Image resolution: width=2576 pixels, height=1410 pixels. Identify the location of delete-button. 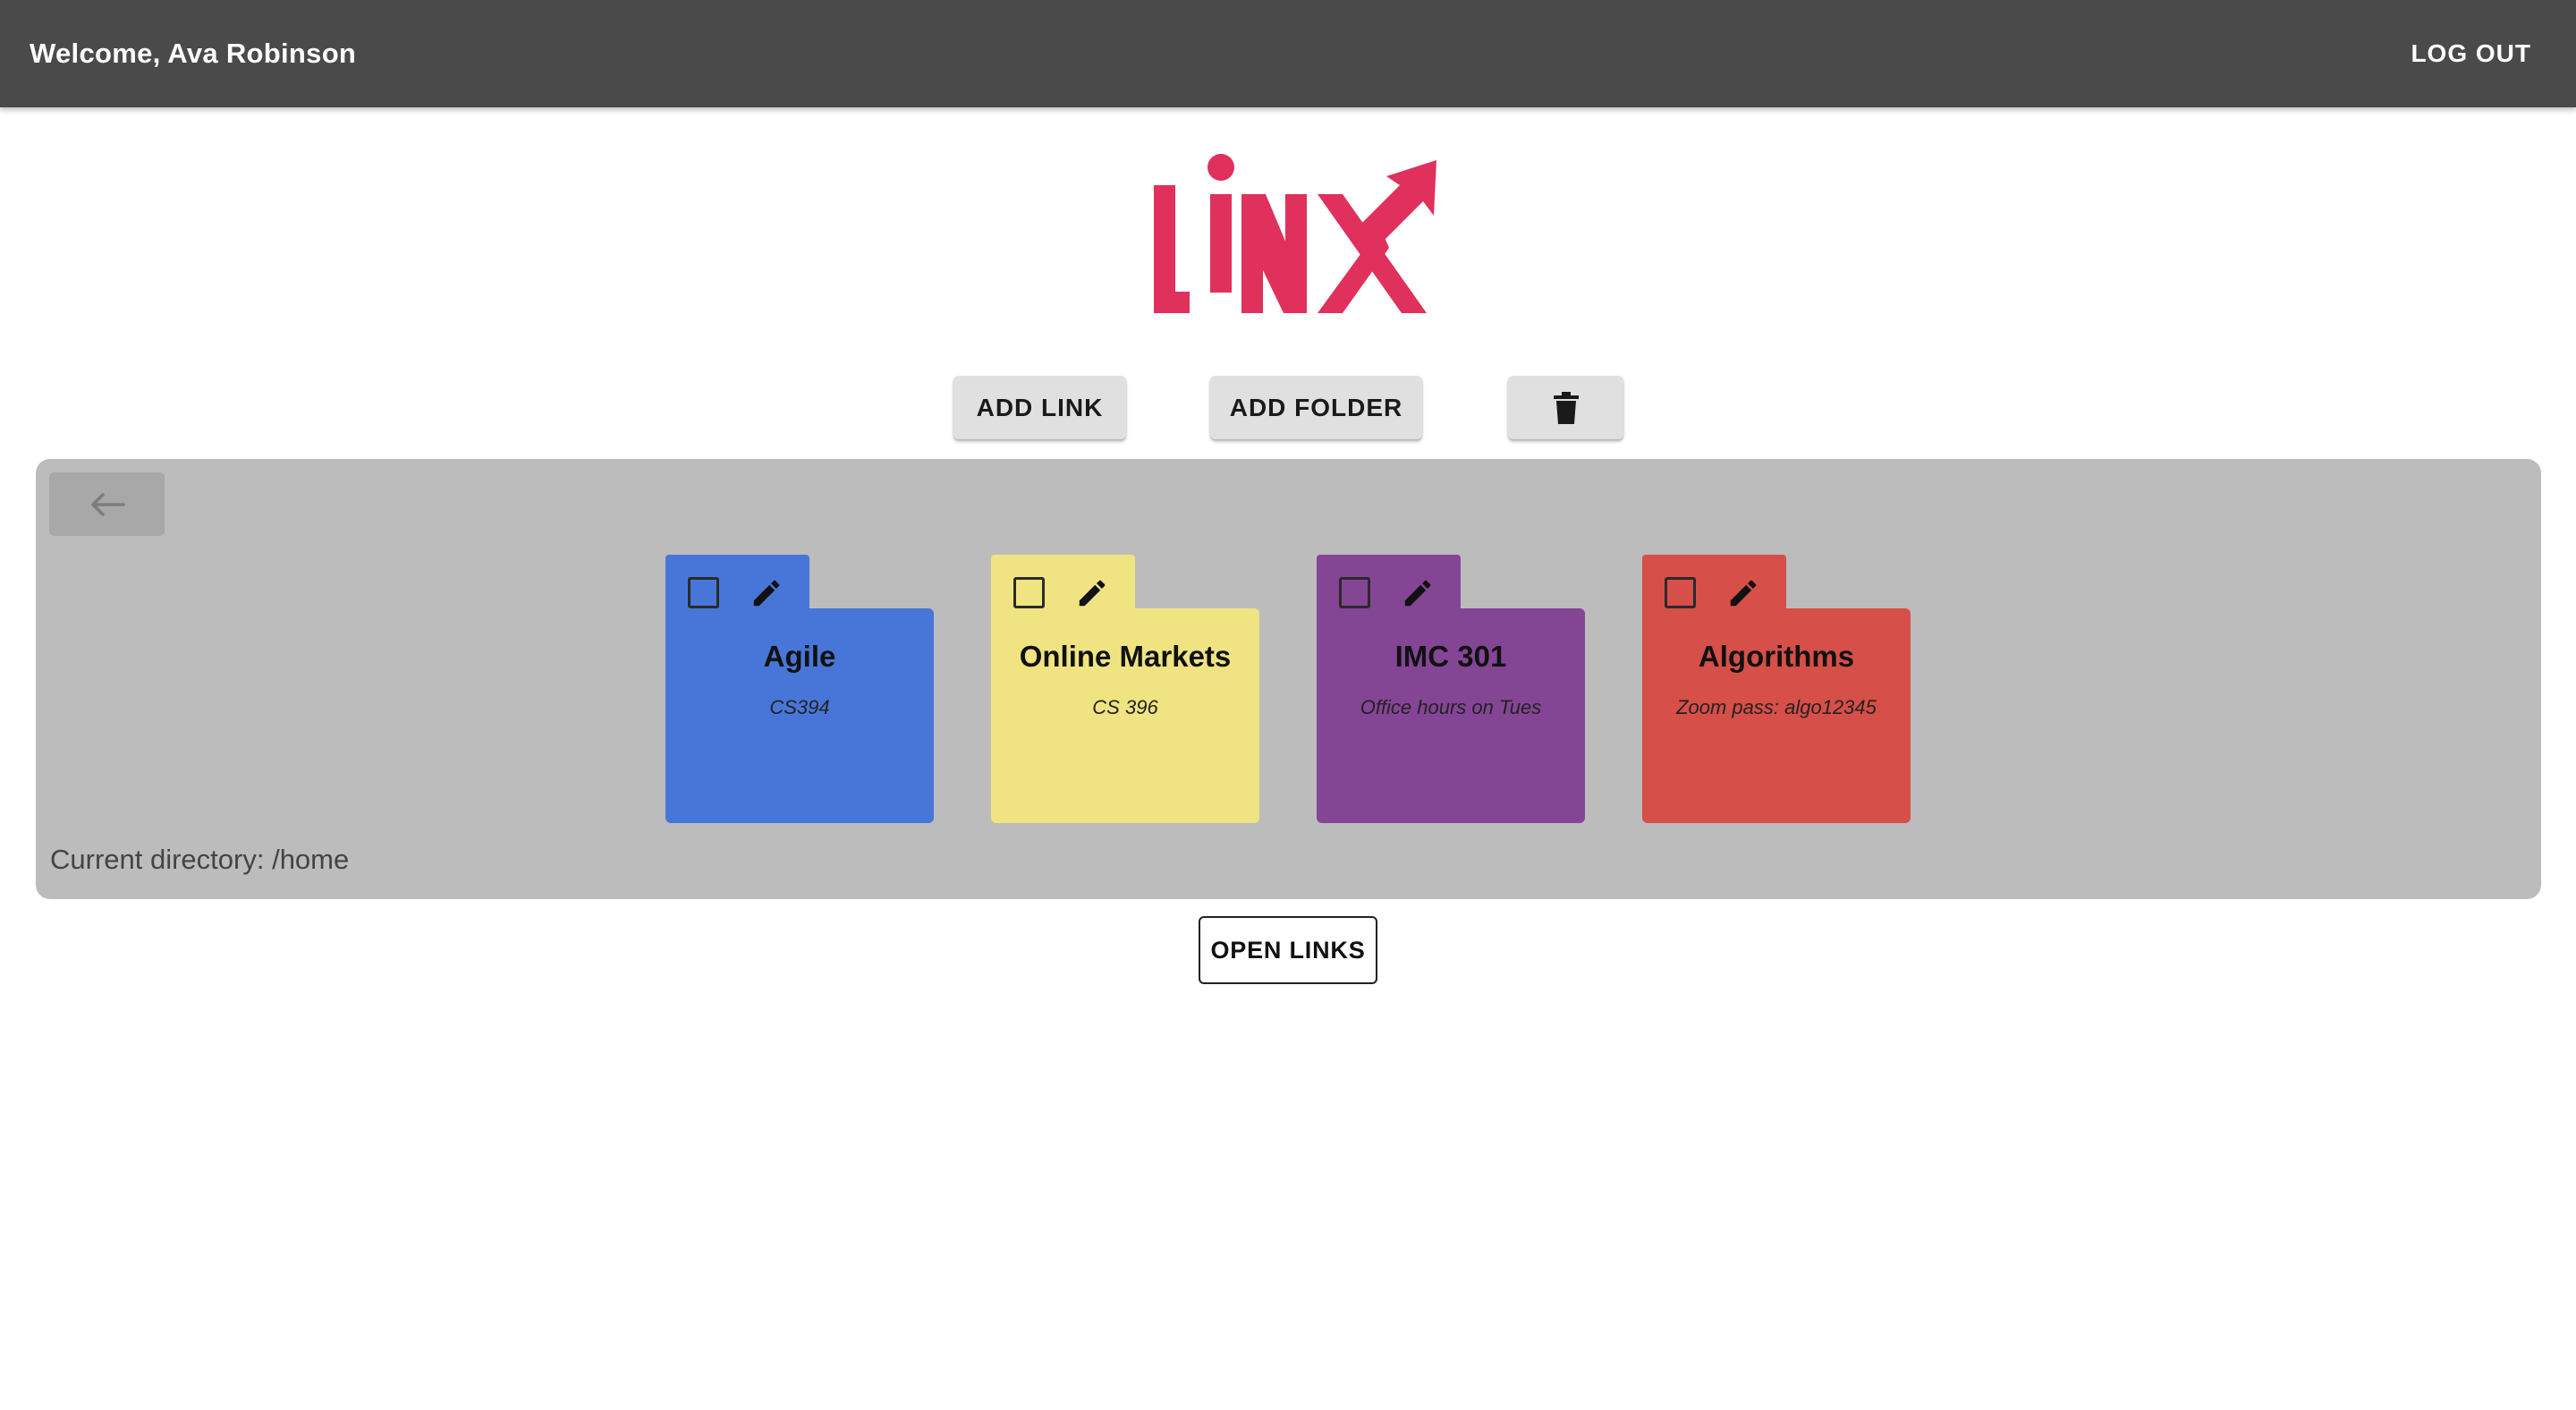
(1565, 408).